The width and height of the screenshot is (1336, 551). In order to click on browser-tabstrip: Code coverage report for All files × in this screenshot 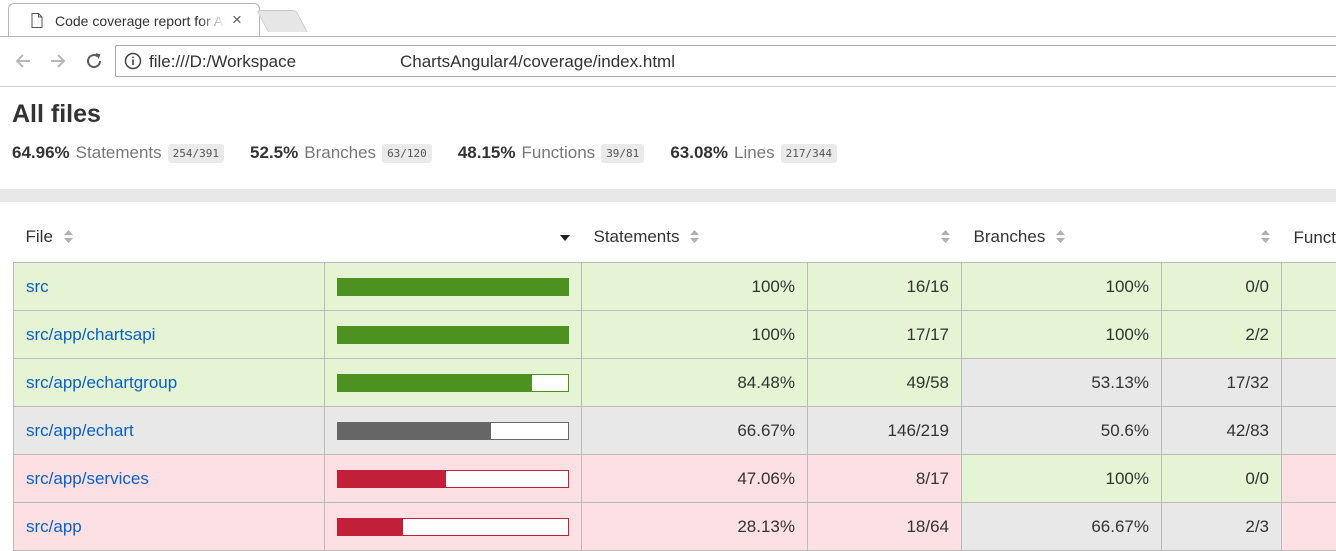, I will do `click(668, 18)`.